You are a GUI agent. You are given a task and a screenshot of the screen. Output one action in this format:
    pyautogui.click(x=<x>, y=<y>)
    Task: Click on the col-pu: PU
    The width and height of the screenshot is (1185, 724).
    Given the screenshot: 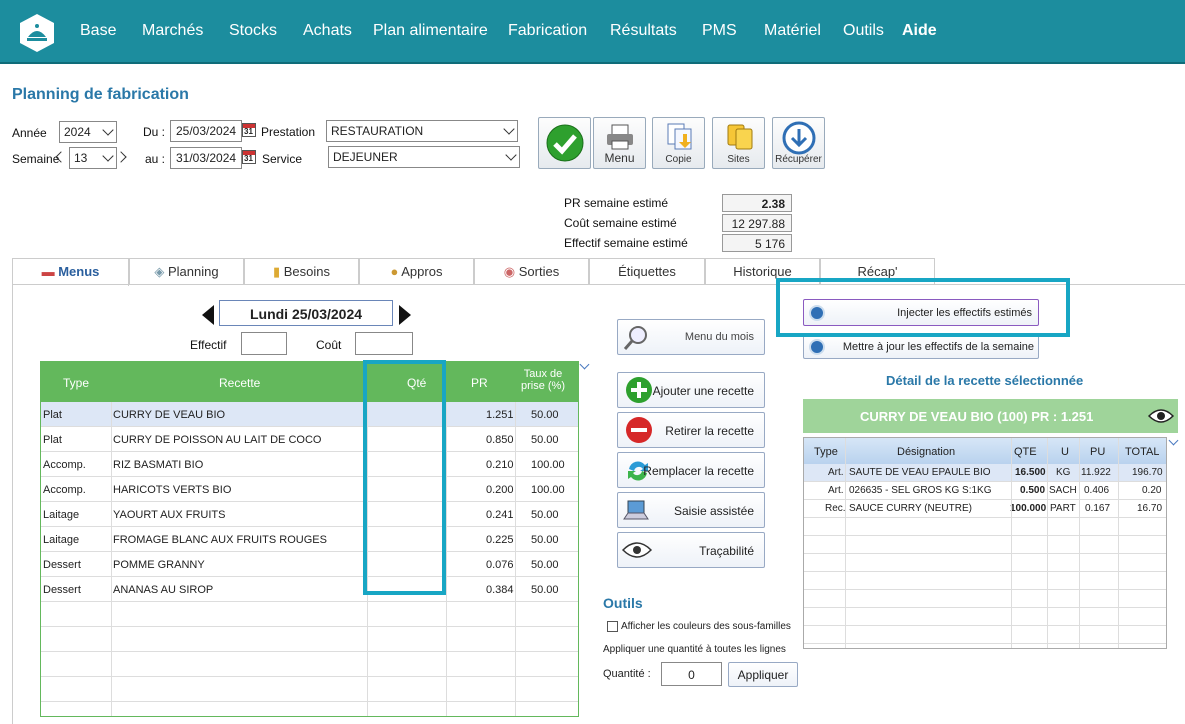 What is the action you would take?
    pyautogui.click(x=1097, y=452)
    